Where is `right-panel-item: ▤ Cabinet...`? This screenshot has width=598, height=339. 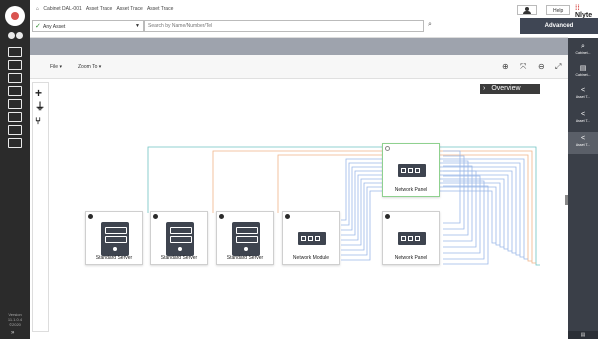
right-panel-item: ▤ Cabinet... is located at coordinates (583, 73).